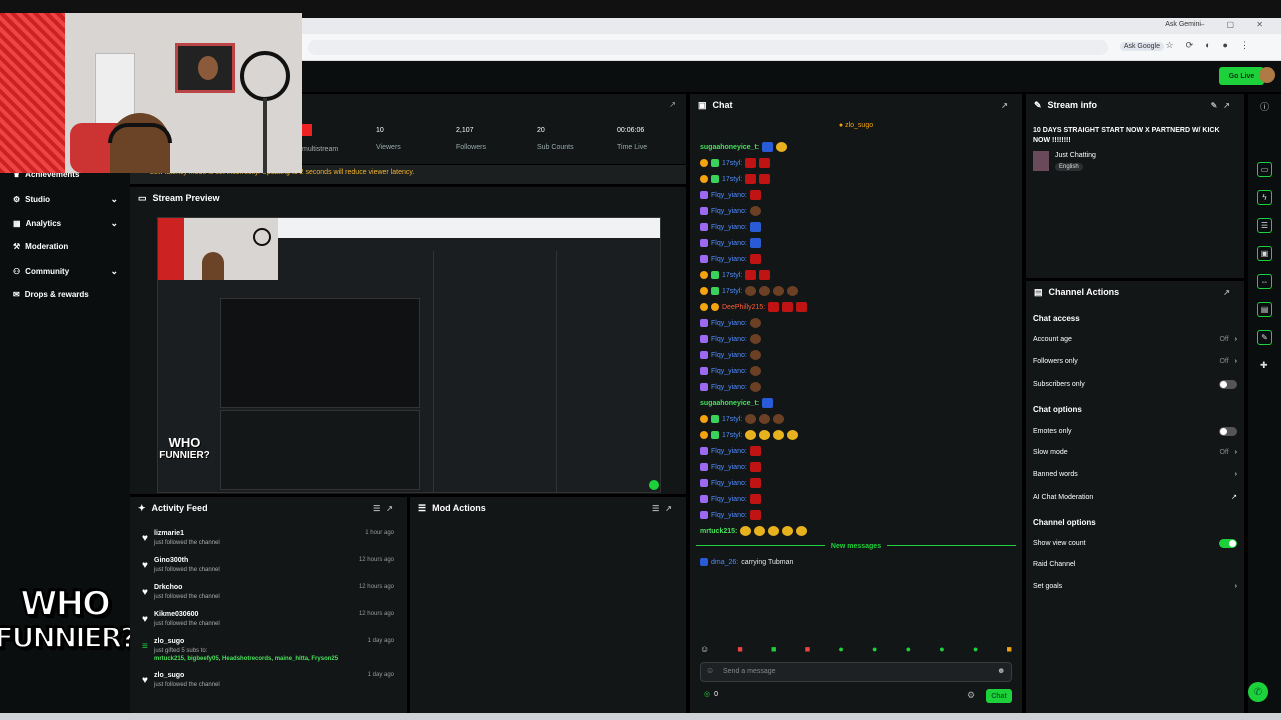 The height and width of the screenshot is (720, 1281). Describe the element at coordinates (388, 139) in the screenshot. I see `stat-viewers: 10 Viewers` at that location.